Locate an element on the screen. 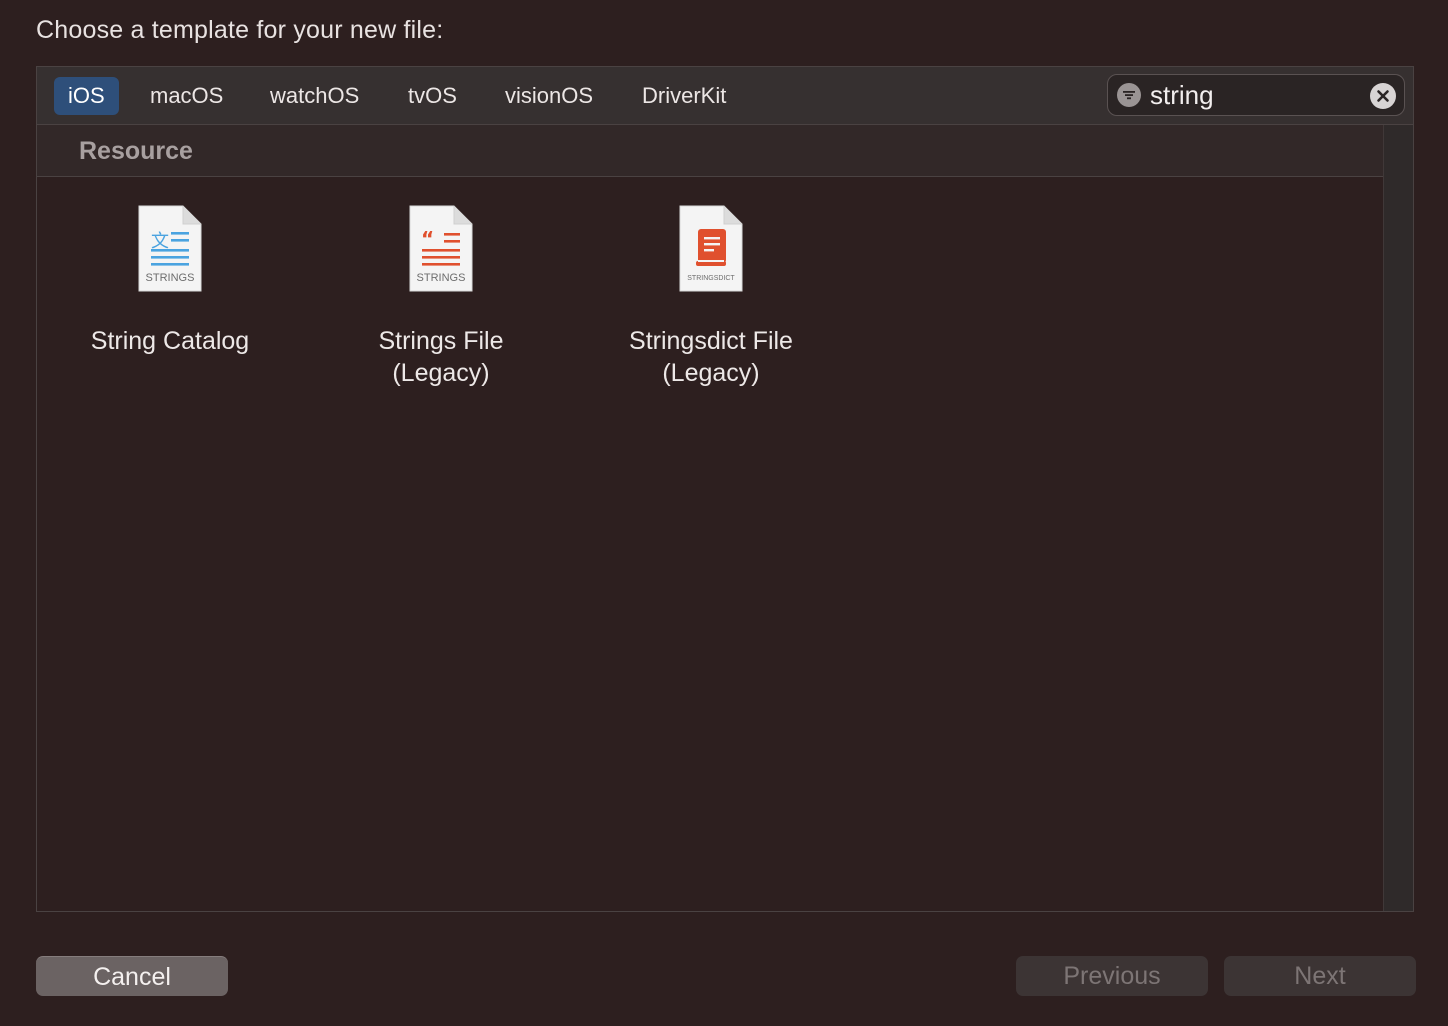  template-label-line1: Stringsdict File is located at coordinates (711, 341).